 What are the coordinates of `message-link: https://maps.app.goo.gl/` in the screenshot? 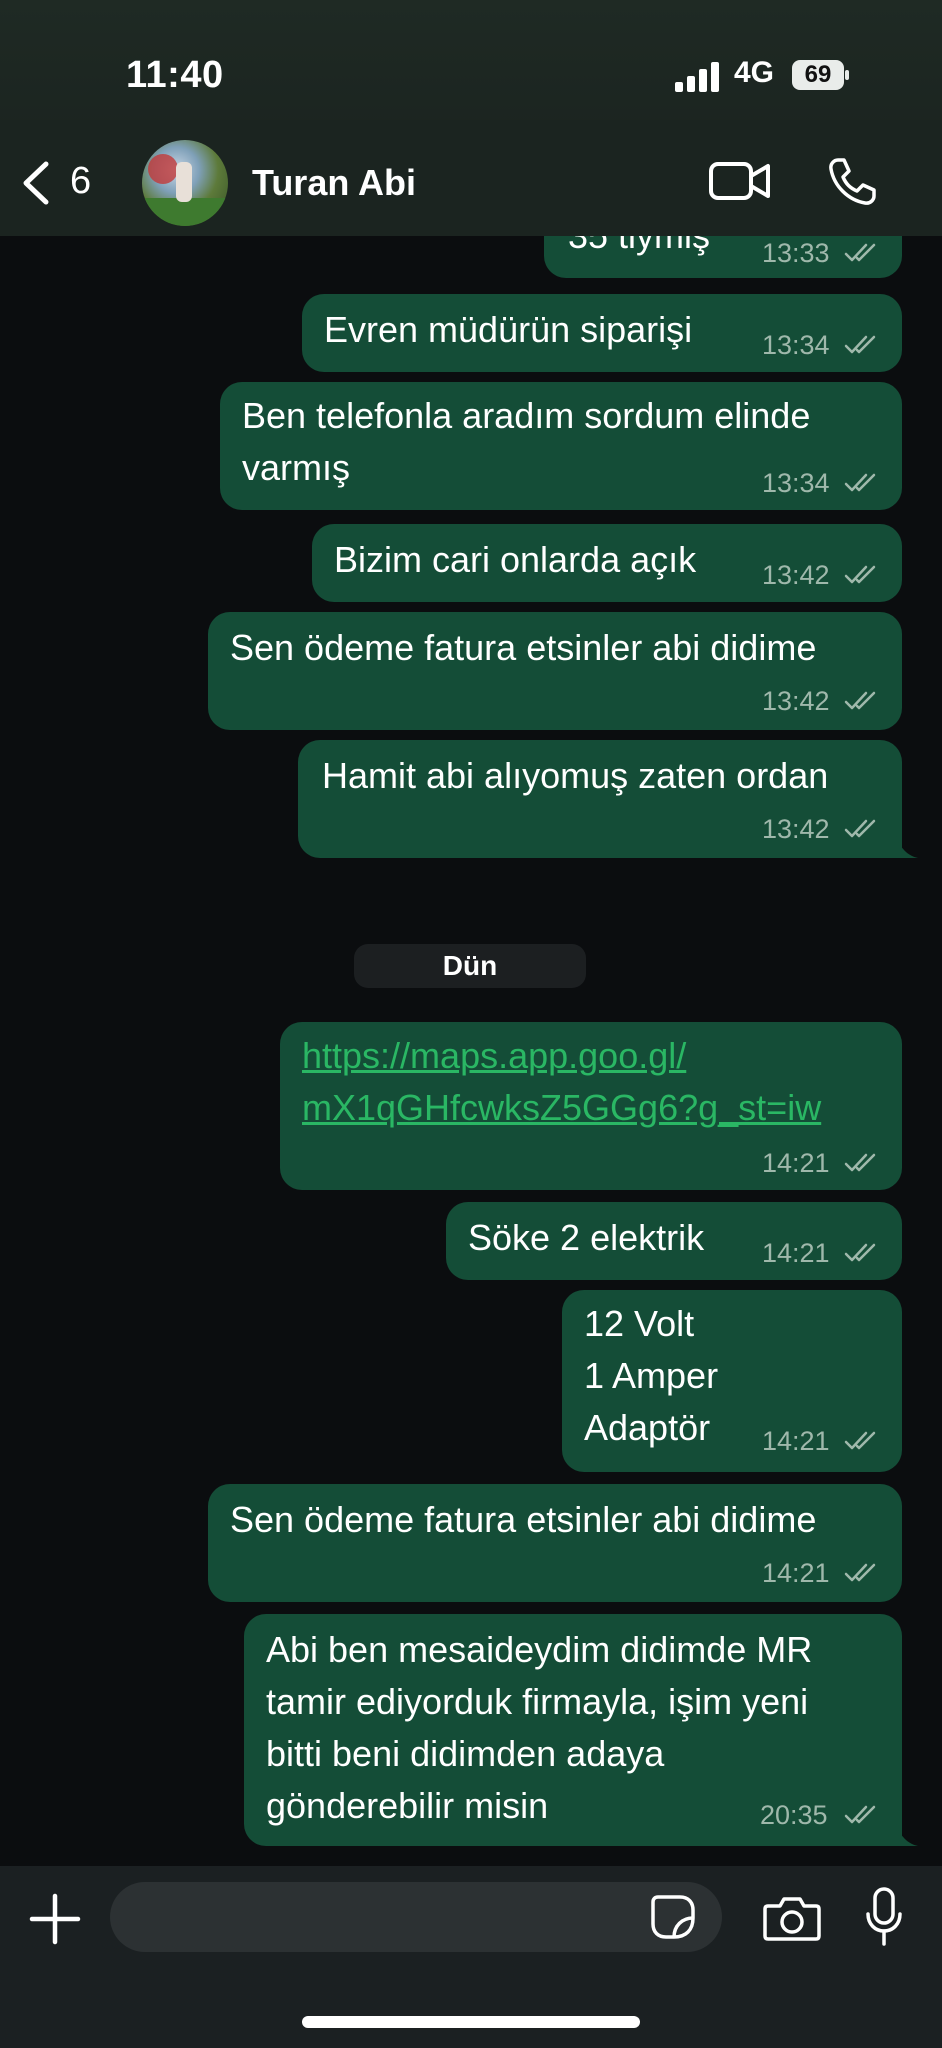 It's located at (494, 1056).